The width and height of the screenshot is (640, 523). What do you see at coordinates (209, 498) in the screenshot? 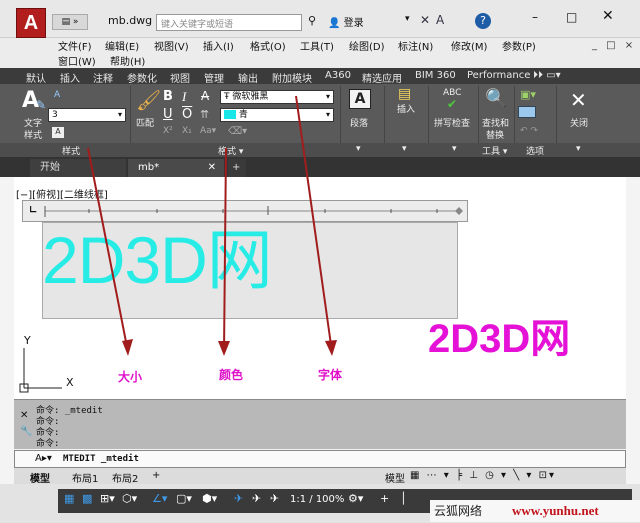
I see `3d-snap-icon: ⬢▾` at bounding box center [209, 498].